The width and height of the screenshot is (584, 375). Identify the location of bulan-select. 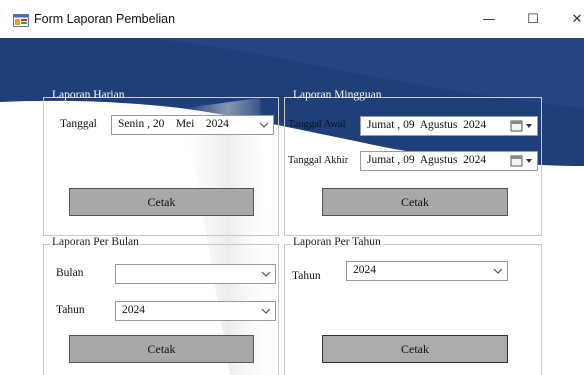
(195, 274).